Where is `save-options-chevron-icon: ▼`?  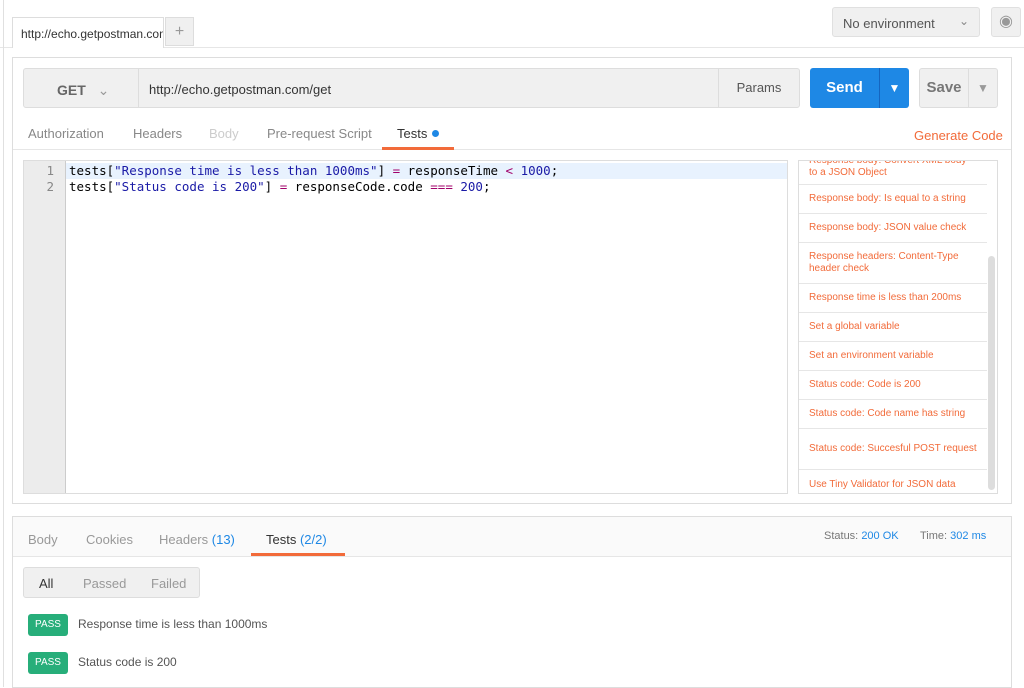 save-options-chevron-icon: ▼ is located at coordinates (983, 88).